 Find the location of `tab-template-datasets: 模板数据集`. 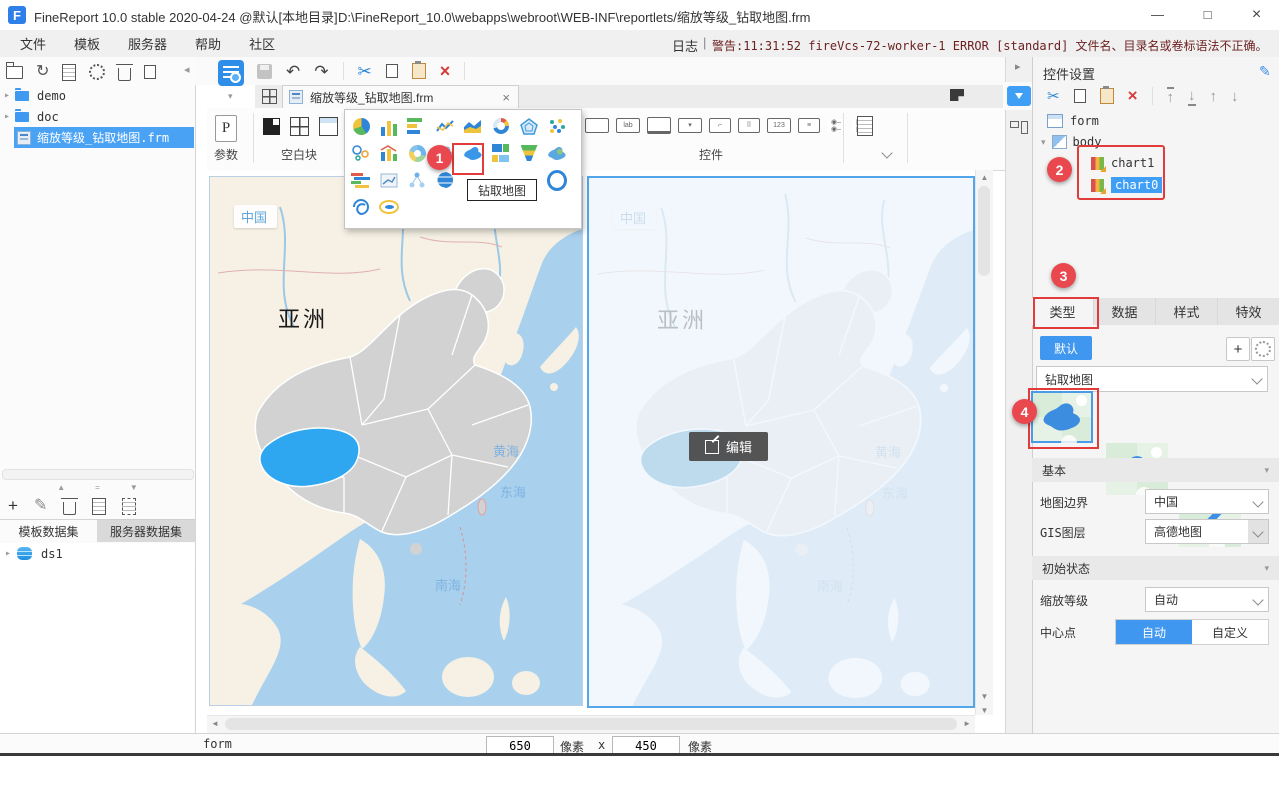

tab-template-datasets: 模板数据集 is located at coordinates (48, 530).